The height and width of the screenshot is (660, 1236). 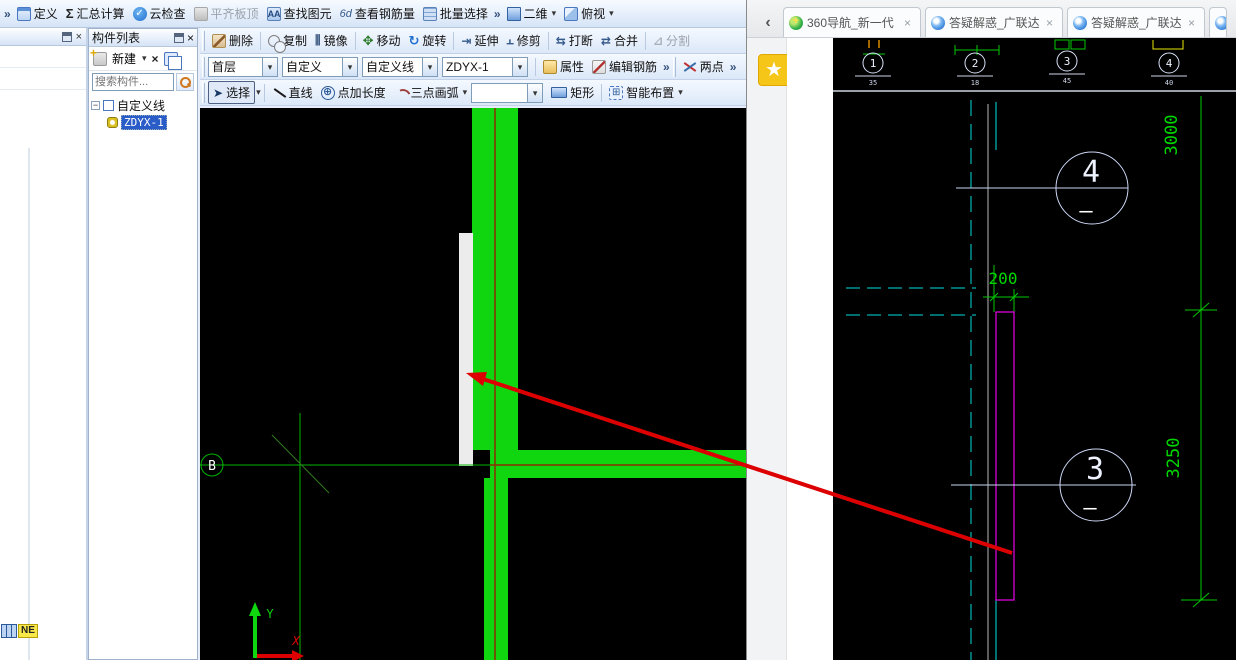 I want to click on batch-select-button: 批量选择, so click(x=455, y=13).